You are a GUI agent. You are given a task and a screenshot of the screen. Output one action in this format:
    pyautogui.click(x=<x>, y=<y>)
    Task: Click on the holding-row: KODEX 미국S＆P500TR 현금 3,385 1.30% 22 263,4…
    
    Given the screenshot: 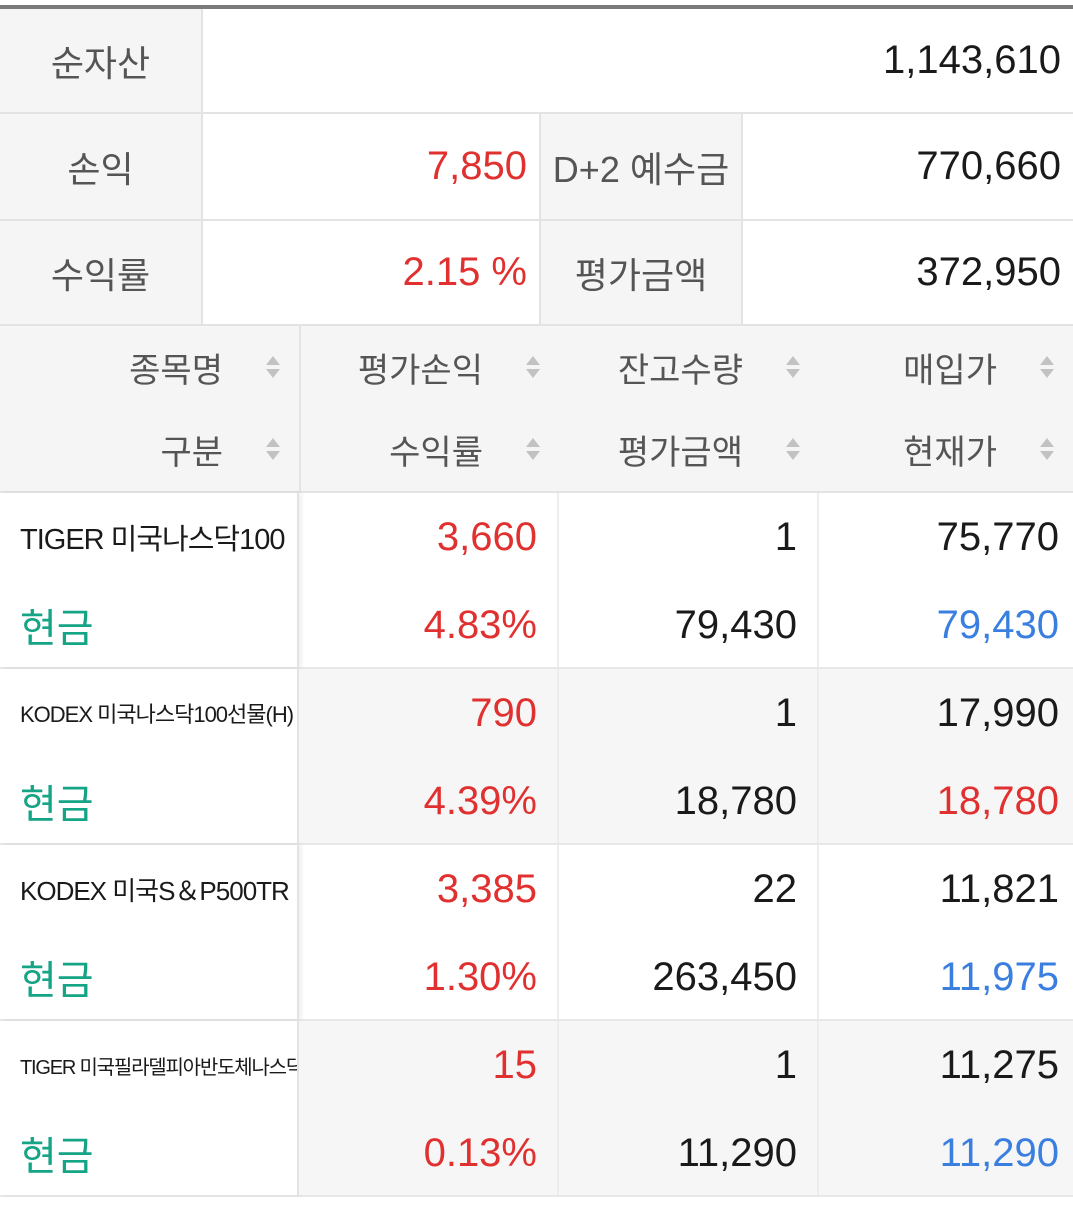 What is the action you would take?
    pyautogui.click(x=536, y=933)
    